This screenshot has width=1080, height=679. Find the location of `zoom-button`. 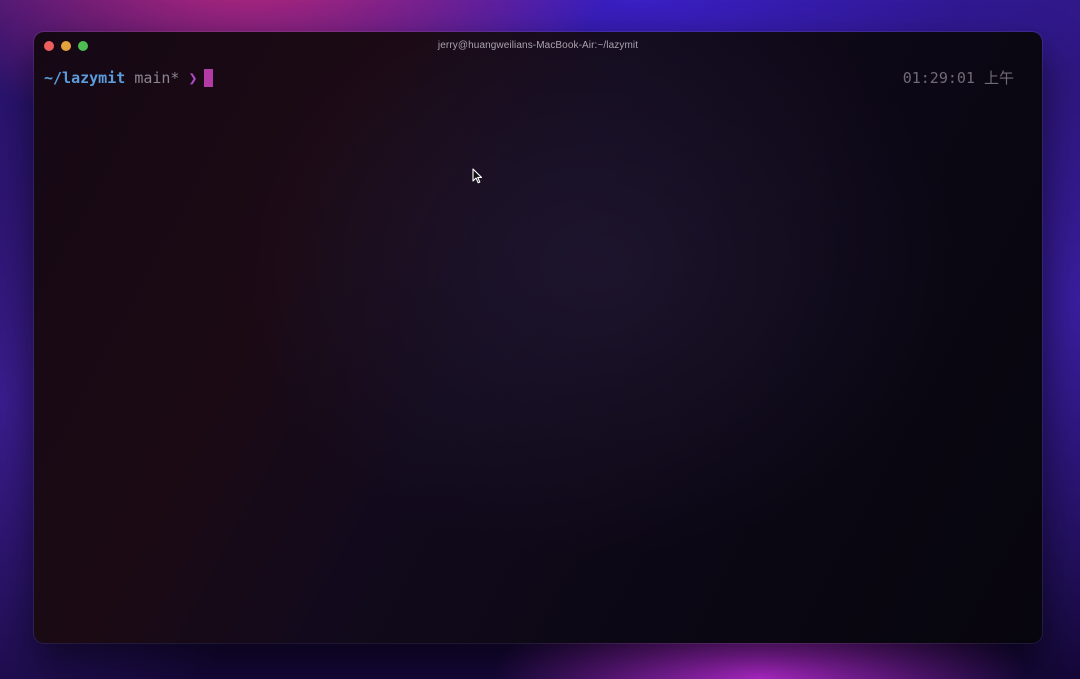

zoom-button is located at coordinates (83, 46).